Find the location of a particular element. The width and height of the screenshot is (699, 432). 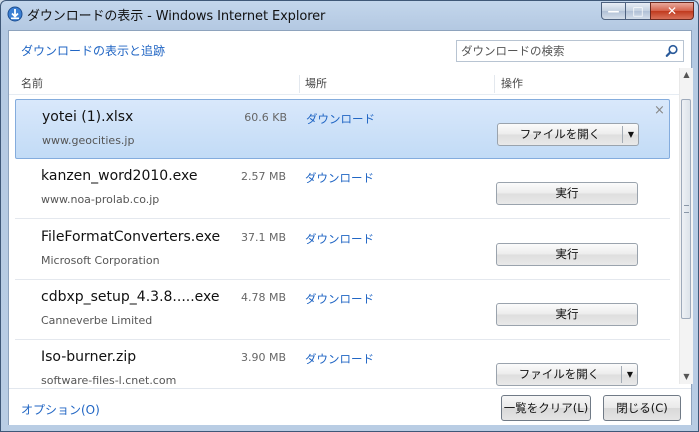

ie-download-icon is located at coordinates (15, 14).